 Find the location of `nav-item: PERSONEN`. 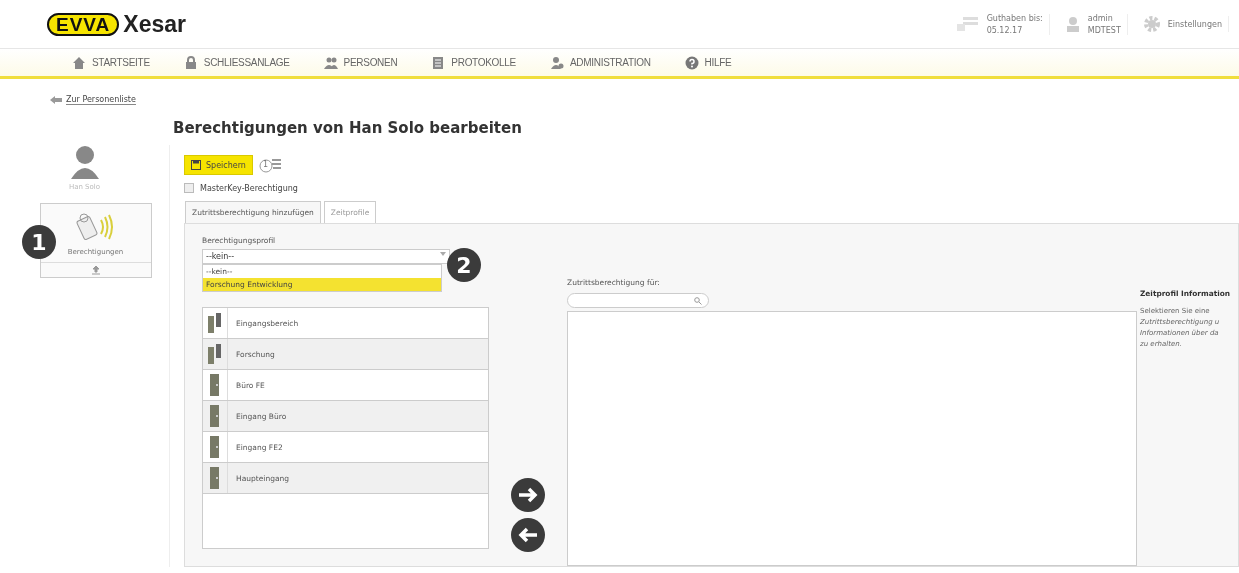

nav-item: PERSONEN is located at coordinates (360, 62).